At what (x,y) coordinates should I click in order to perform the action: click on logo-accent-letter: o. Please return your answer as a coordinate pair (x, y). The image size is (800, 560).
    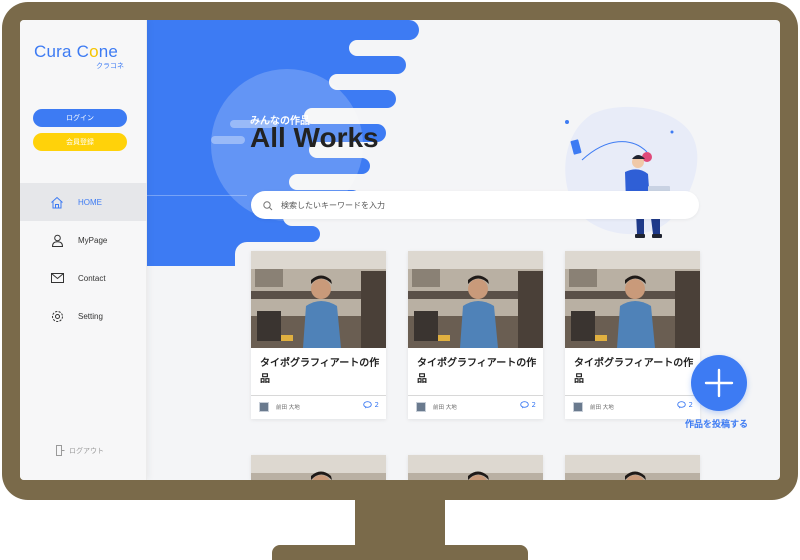
    Looking at the image, I should click on (94, 51).